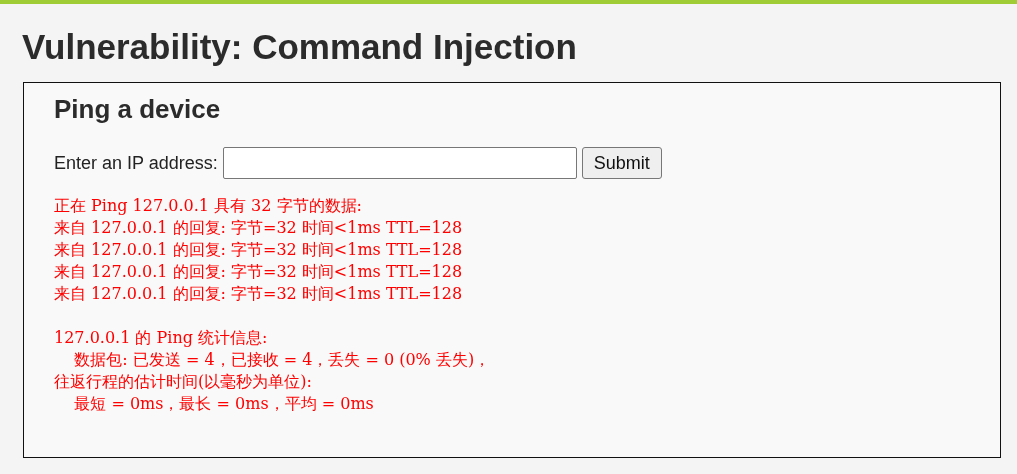  What do you see at coordinates (138, 109) in the screenshot?
I see `section-heading: Ping a device` at bounding box center [138, 109].